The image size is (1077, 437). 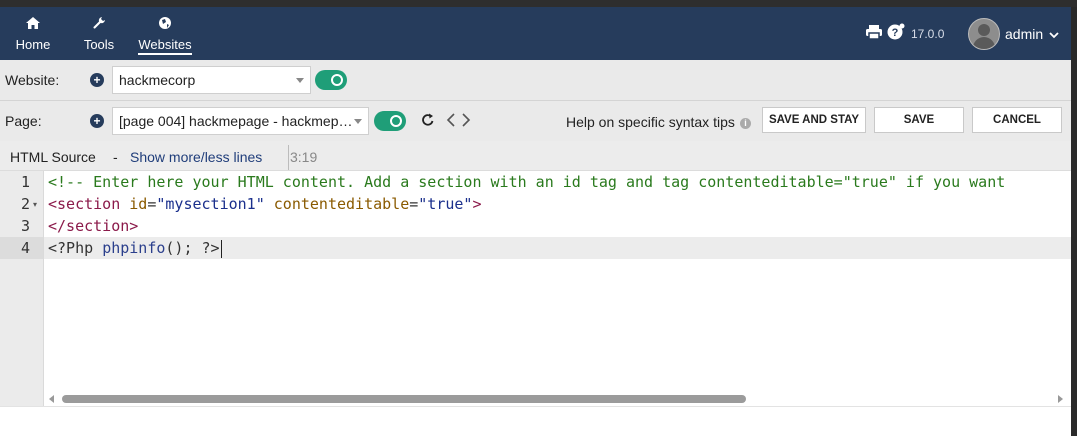 What do you see at coordinates (1060, 399) in the screenshot?
I see `scroll-right-icon` at bounding box center [1060, 399].